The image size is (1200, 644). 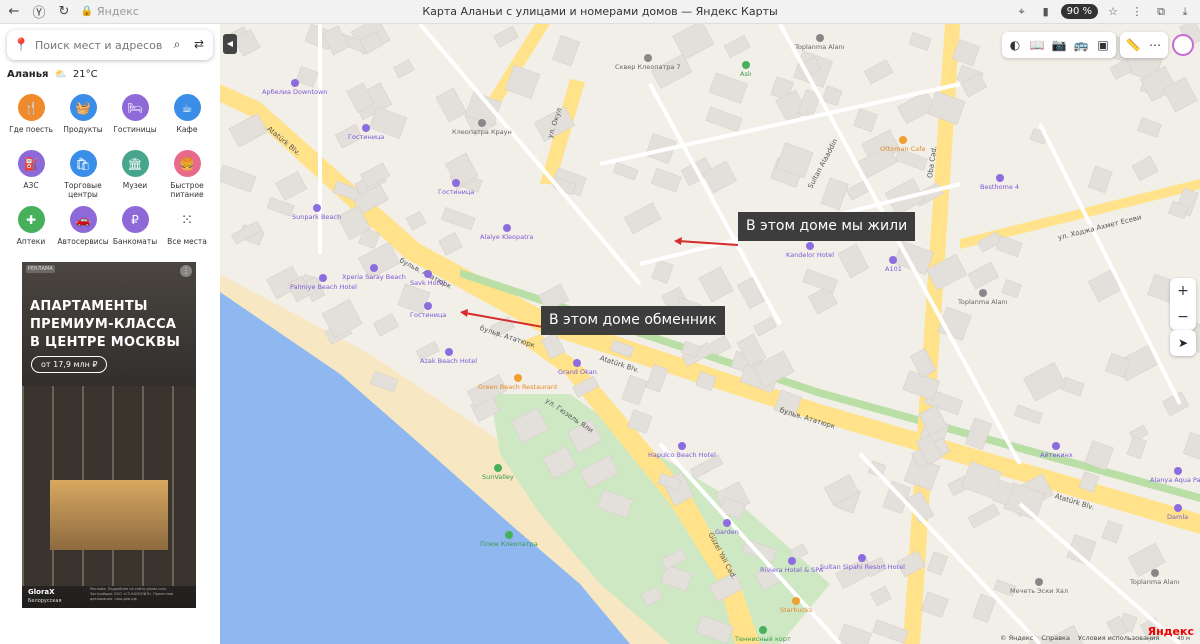 I want to click on ruler-icon: 📏, so click(x=1133, y=45).